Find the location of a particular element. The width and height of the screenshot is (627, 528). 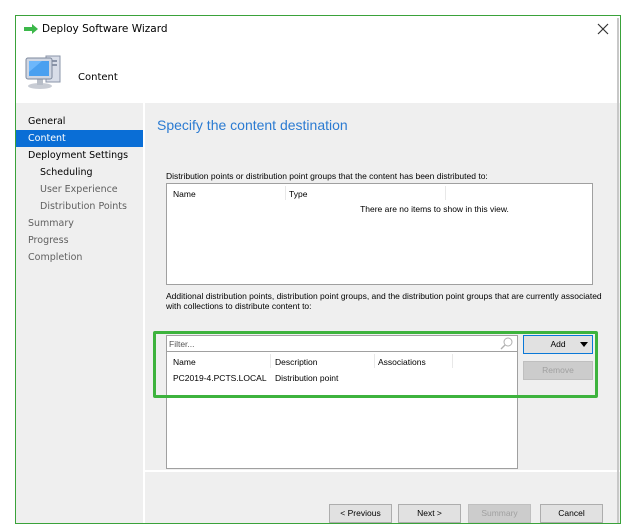

nav-item-distribution-points: Distribution Points is located at coordinates (79, 206).